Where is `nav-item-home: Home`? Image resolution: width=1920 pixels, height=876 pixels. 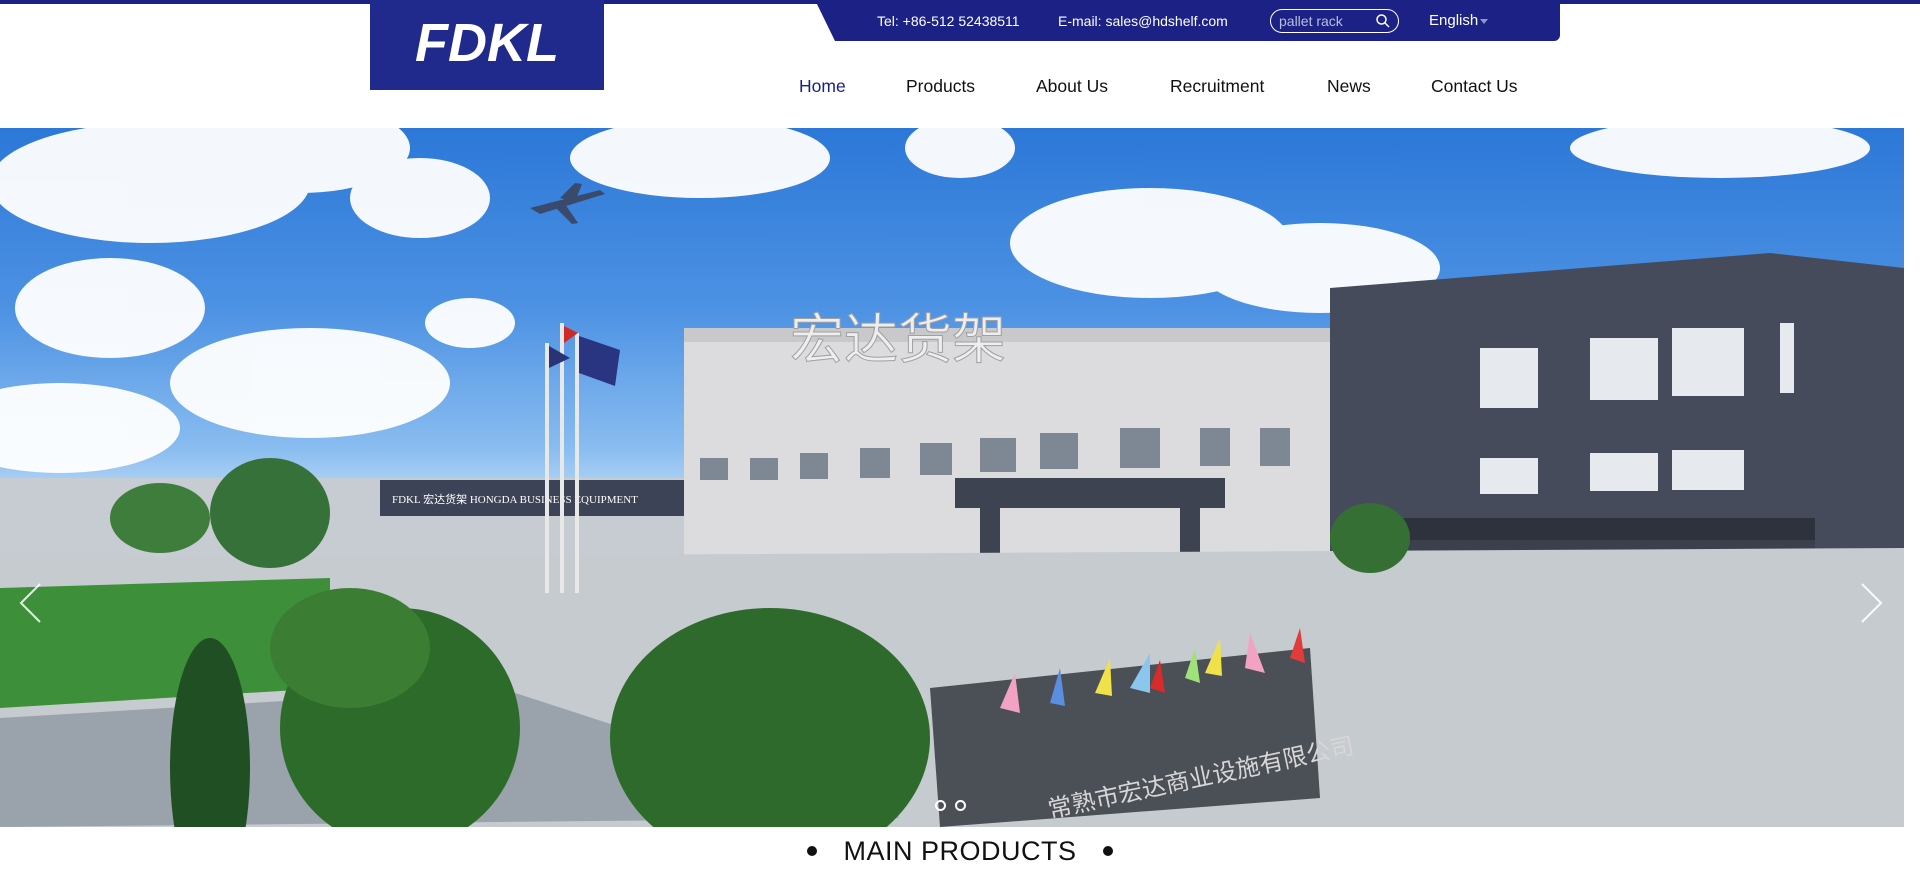
nav-item-home: Home is located at coordinates (822, 86).